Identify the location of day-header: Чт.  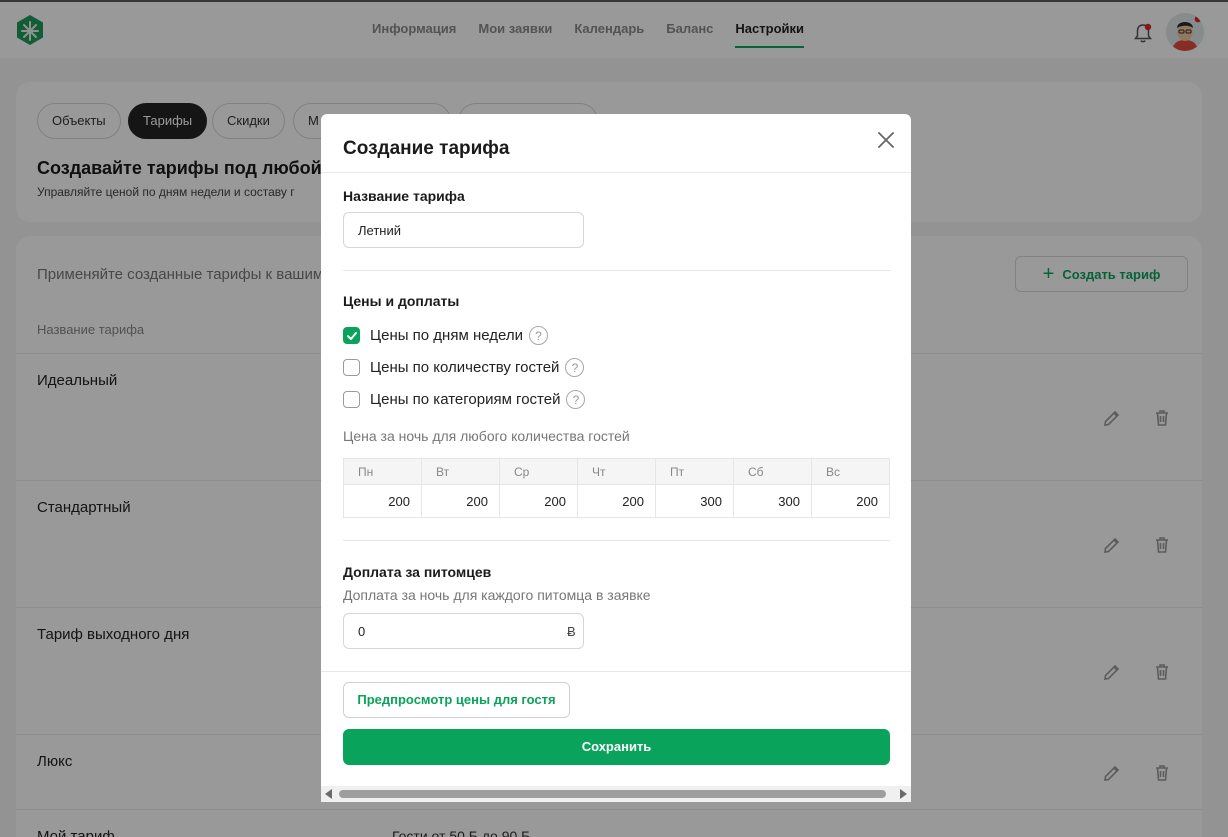
(616, 471).